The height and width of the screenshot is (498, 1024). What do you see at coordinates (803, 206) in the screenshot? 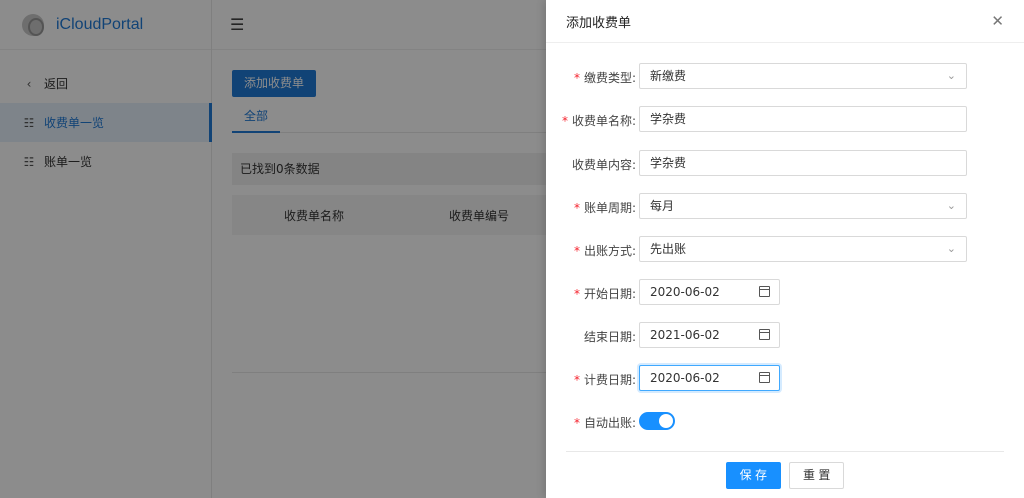
I see `bill-period-select: 每月 ⌄` at bounding box center [803, 206].